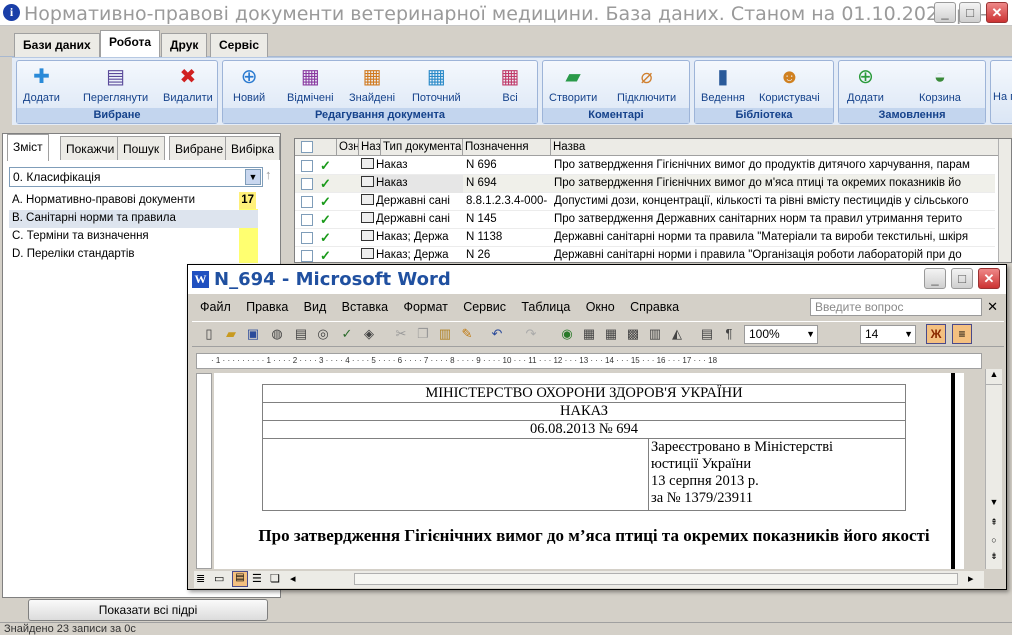 Image resolution: width=1012 pixels, height=635 pixels. Describe the element at coordinates (936, 334) in the screenshot. I see `bold-button: Ж` at that location.